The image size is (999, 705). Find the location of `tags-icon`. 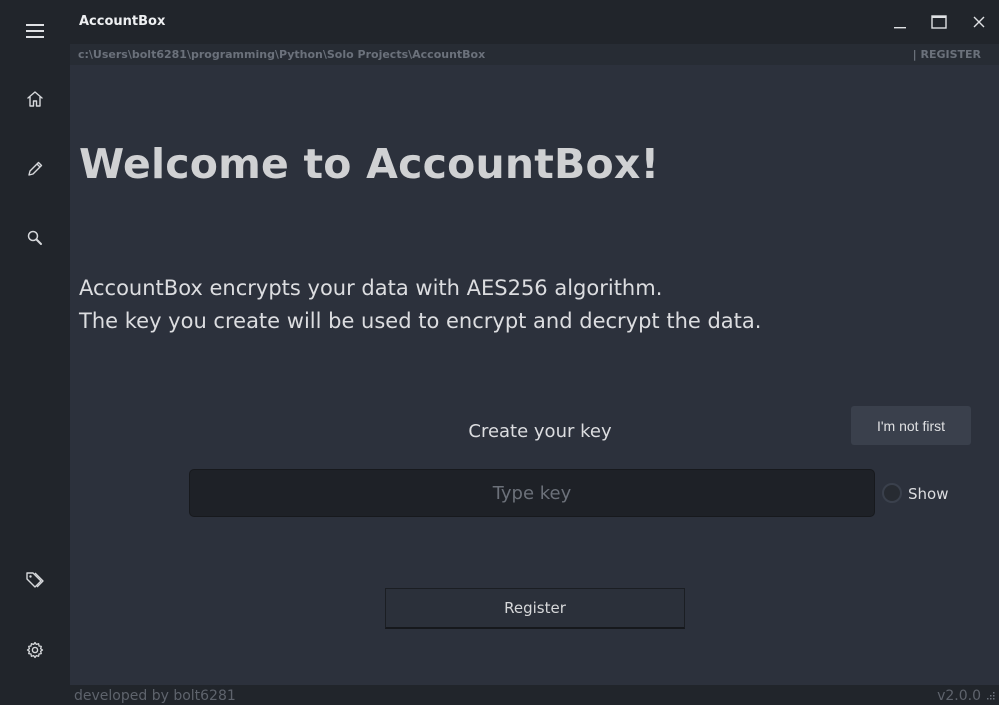

tags-icon is located at coordinates (35, 580).